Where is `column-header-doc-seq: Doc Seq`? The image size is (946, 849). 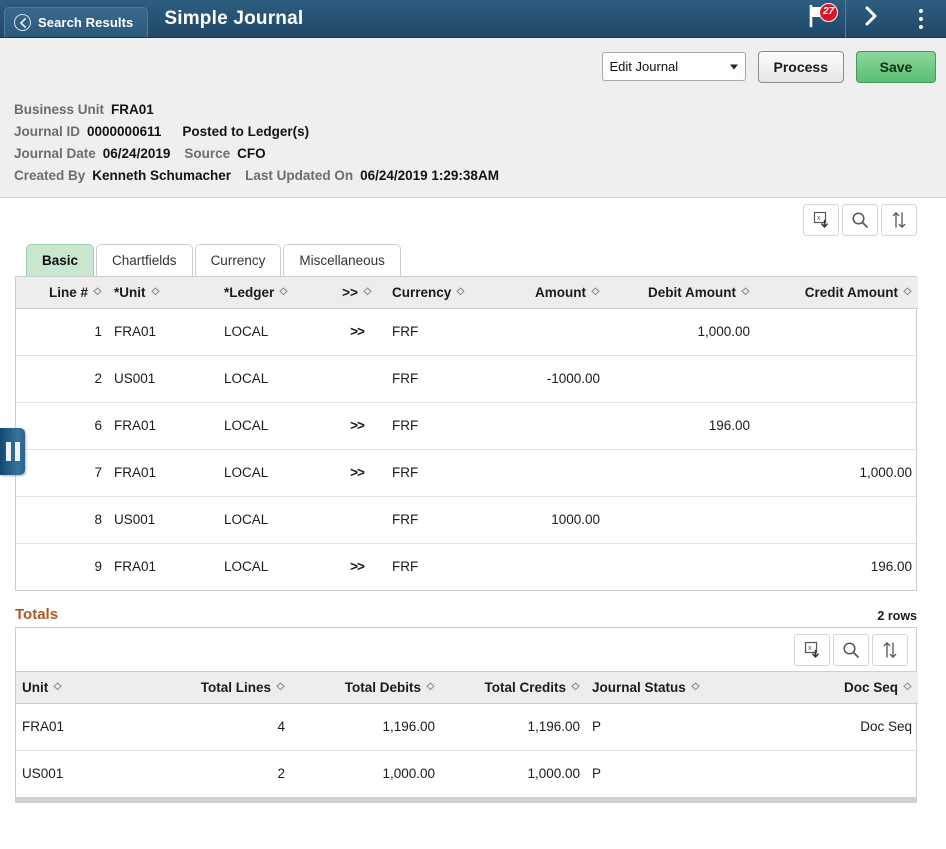
column-header-doc-seq: Doc Seq is located at coordinates (834, 688).